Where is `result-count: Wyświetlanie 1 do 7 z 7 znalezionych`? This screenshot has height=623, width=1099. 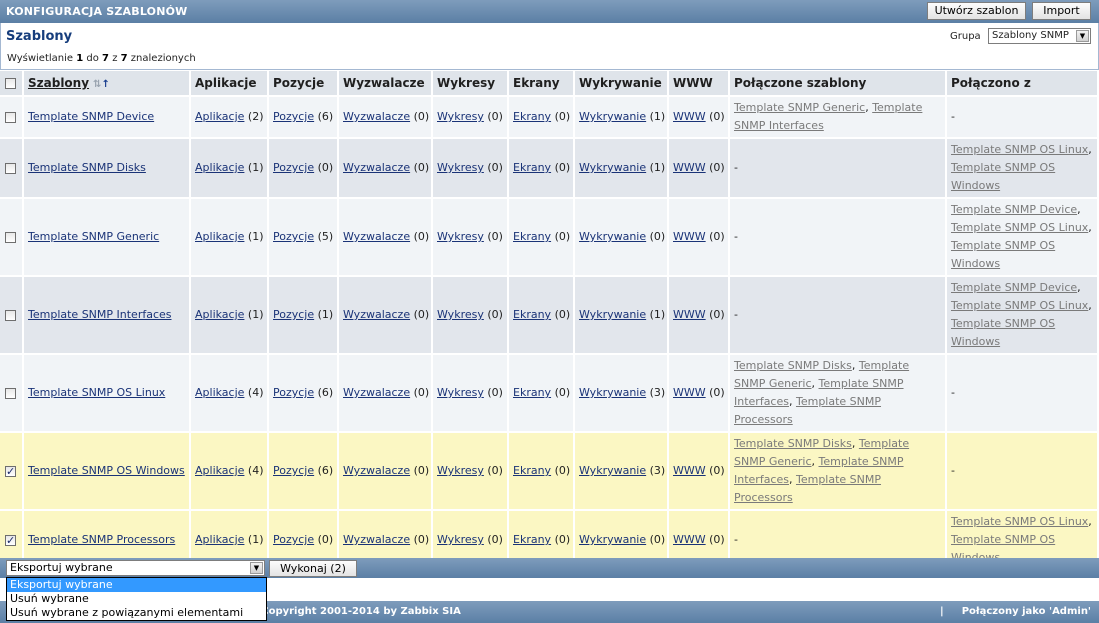 result-count: Wyświetlanie 1 do 7 z 7 znalezionych is located at coordinates (101, 58).